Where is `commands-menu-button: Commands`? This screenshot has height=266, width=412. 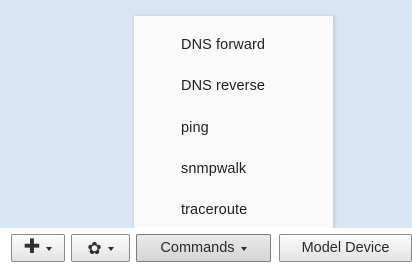
commands-menu-button: Commands is located at coordinates (203, 248).